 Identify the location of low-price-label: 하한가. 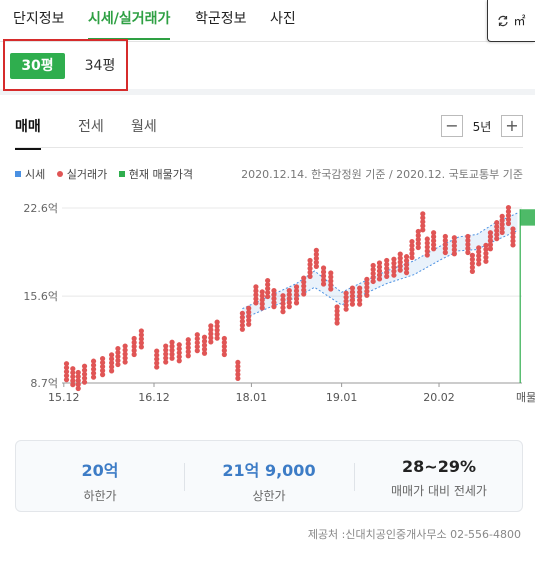
(100, 496).